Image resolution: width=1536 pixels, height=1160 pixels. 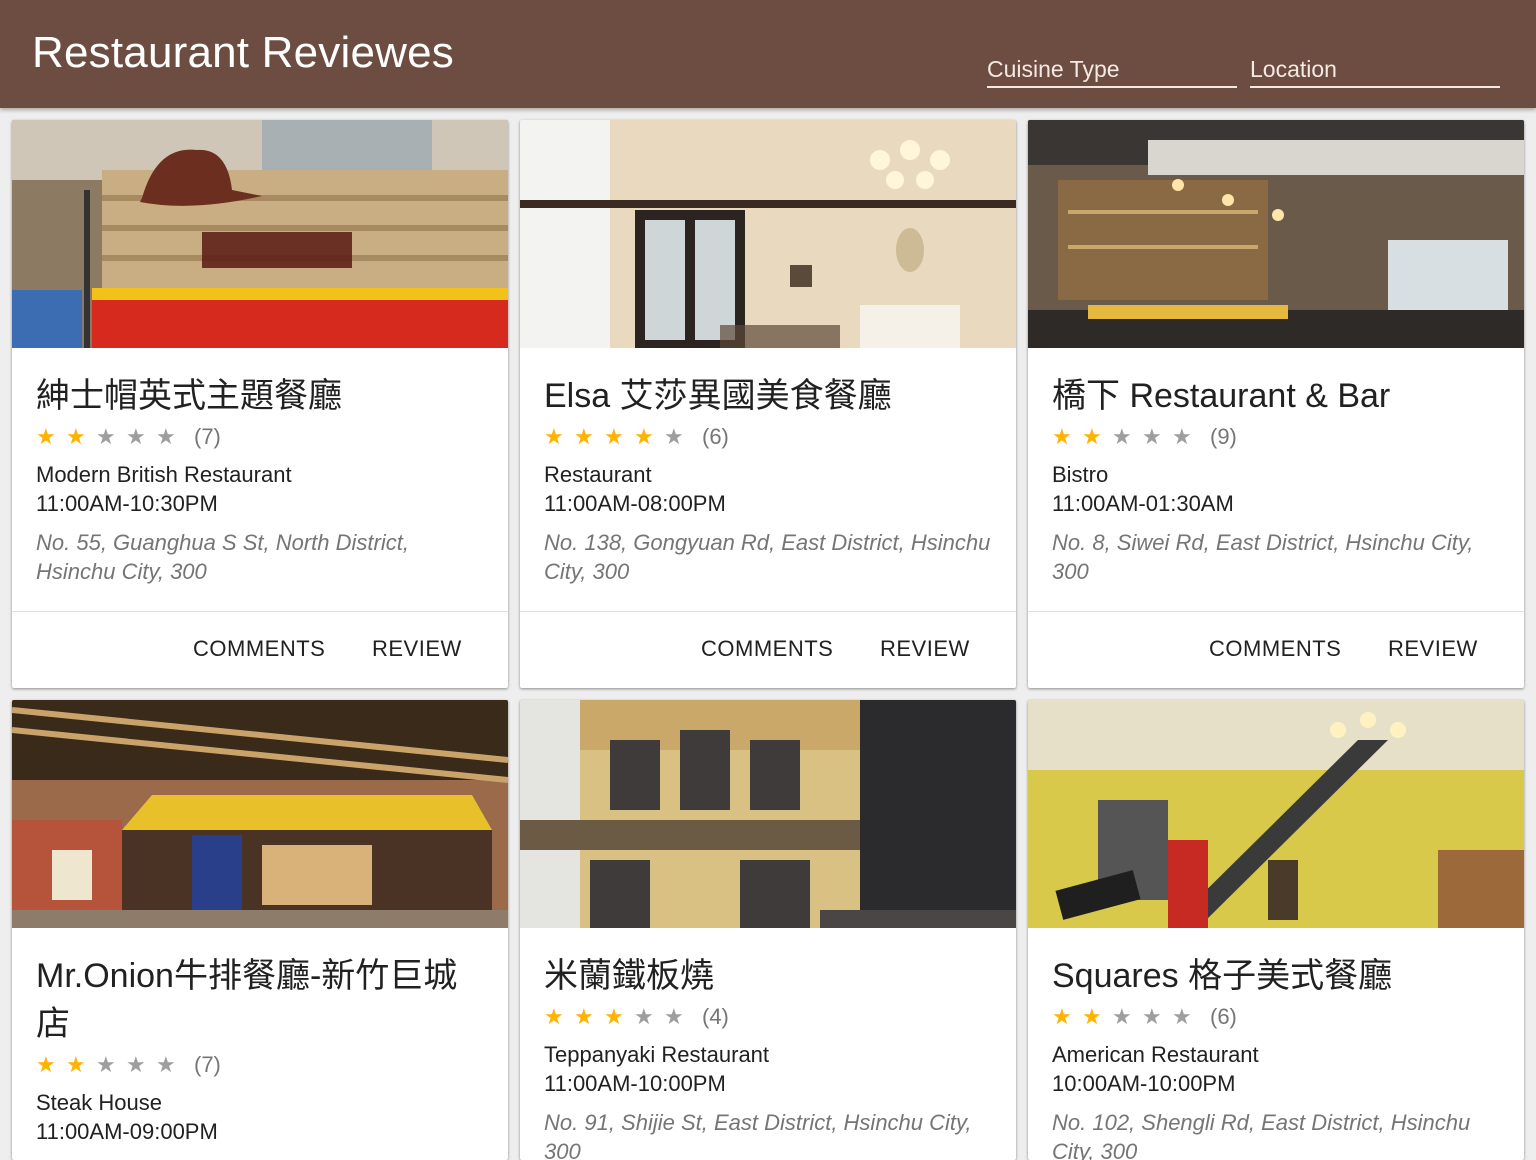 What do you see at coordinates (1223, 436) in the screenshot?
I see `review-count: (9)` at bounding box center [1223, 436].